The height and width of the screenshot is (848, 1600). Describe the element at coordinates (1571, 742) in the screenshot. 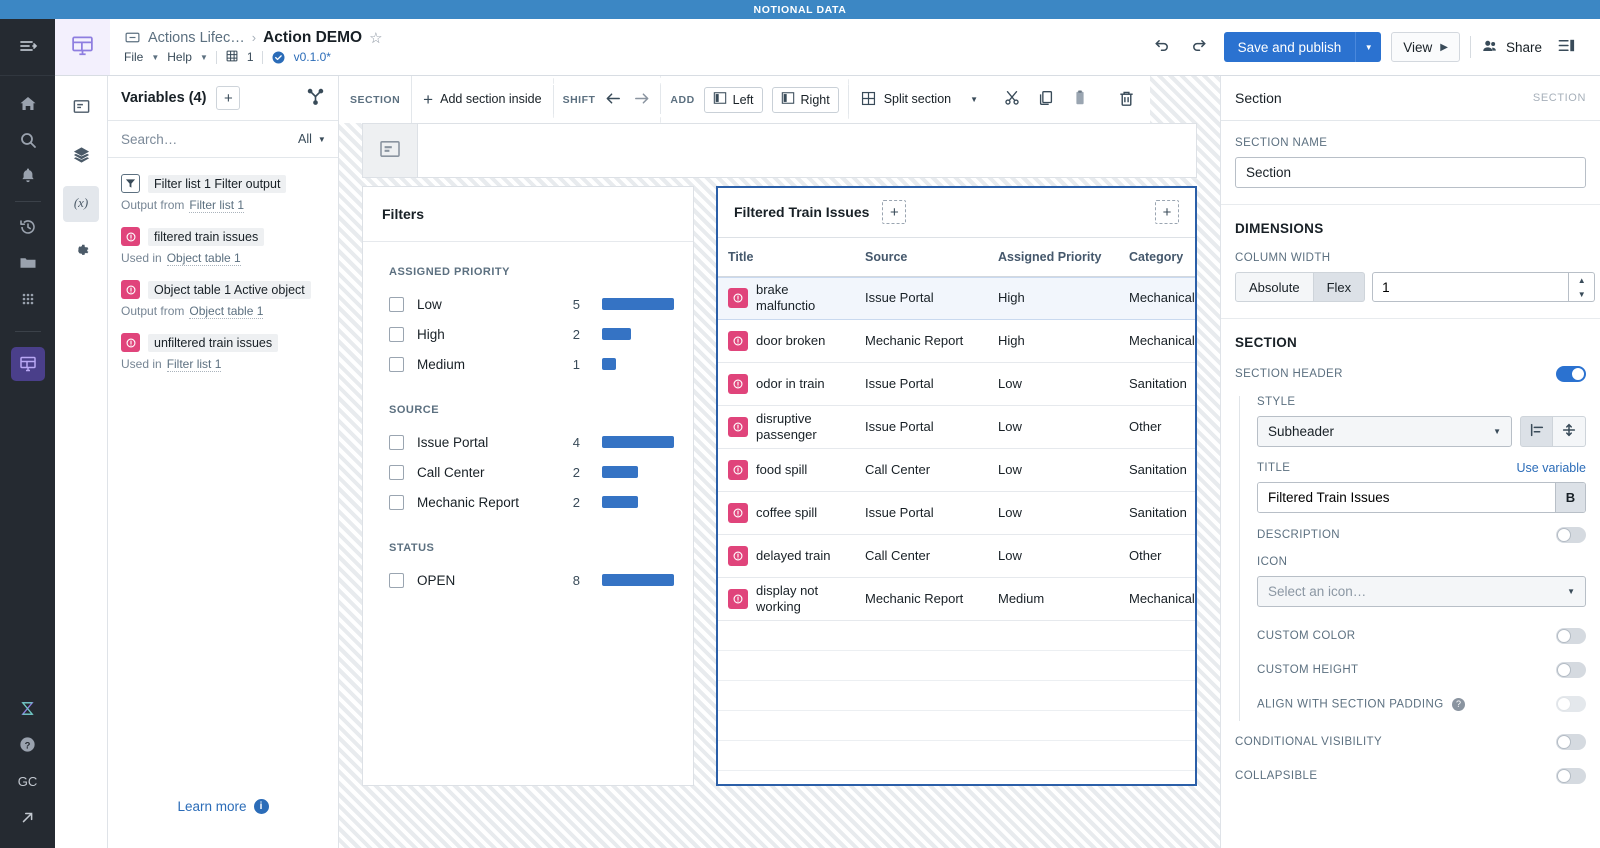

I see `conditional-visibility-toggle` at that location.